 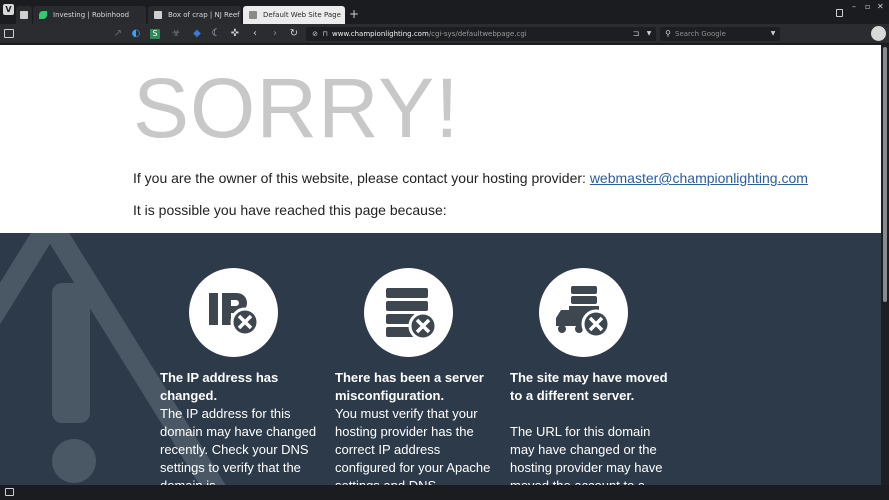 What do you see at coordinates (880, 6) in the screenshot?
I see `close-icon: ✕` at bounding box center [880, 6].